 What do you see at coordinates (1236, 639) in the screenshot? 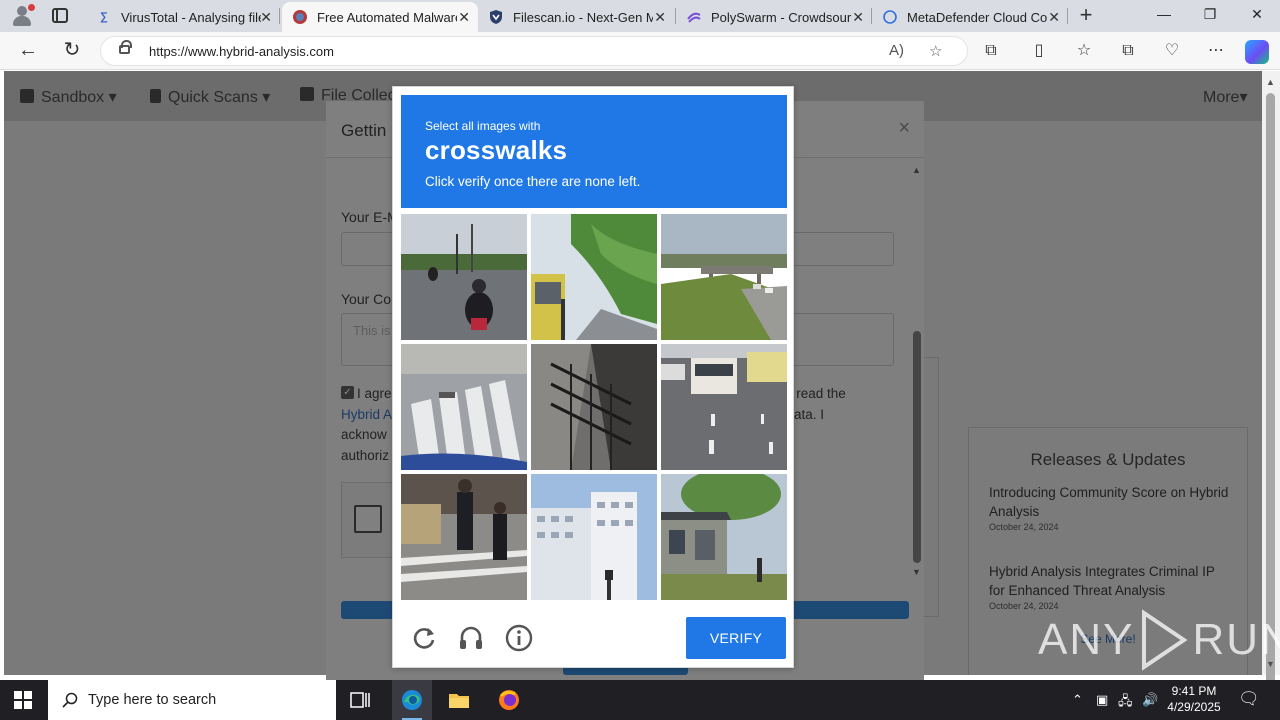
I see `watermark-right: RUN` at bounding box center [1236, 639].